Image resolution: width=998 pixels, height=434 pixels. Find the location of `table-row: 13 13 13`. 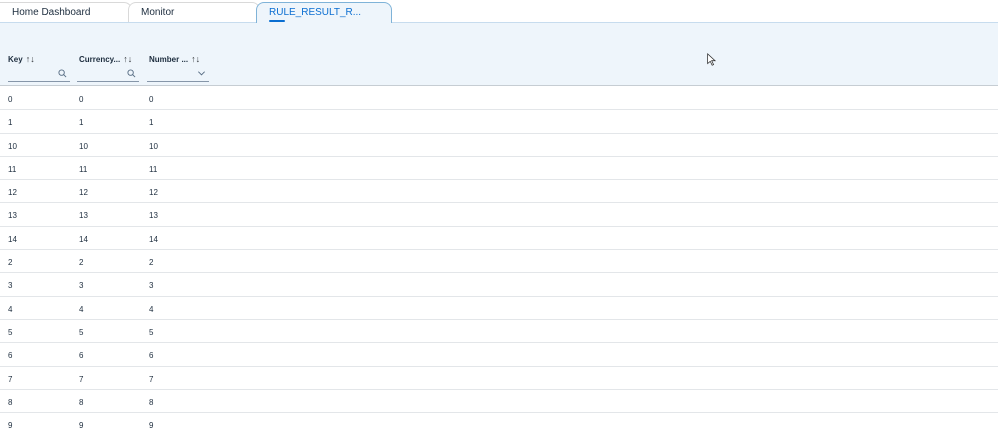

table-row: 13 13 13 is located at coordinates (499, 215).